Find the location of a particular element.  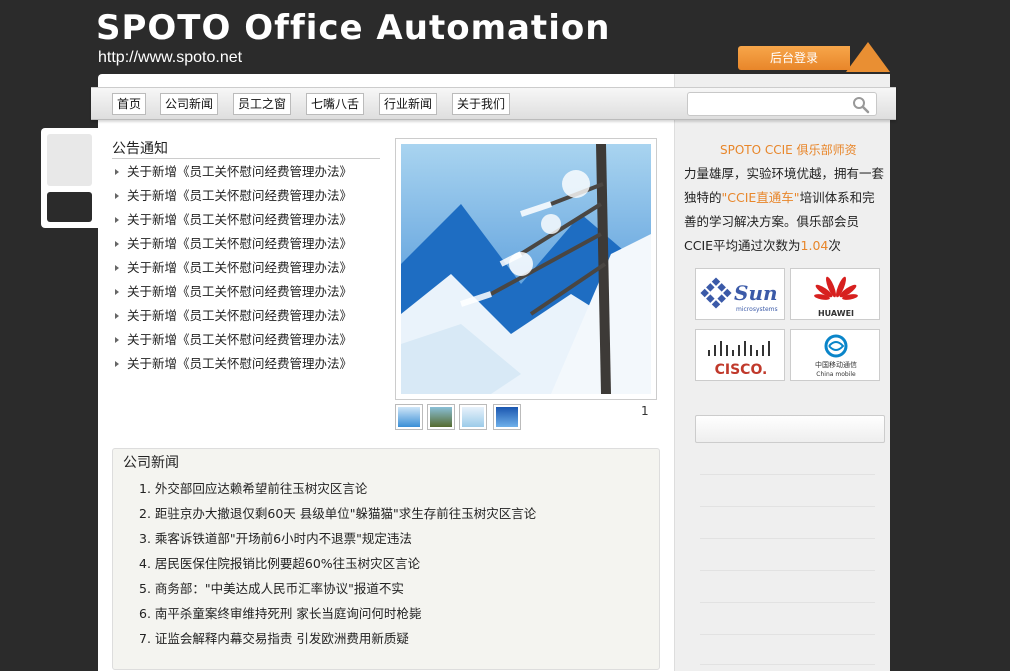

slideshow-frame is located at coordinates (526, 269).